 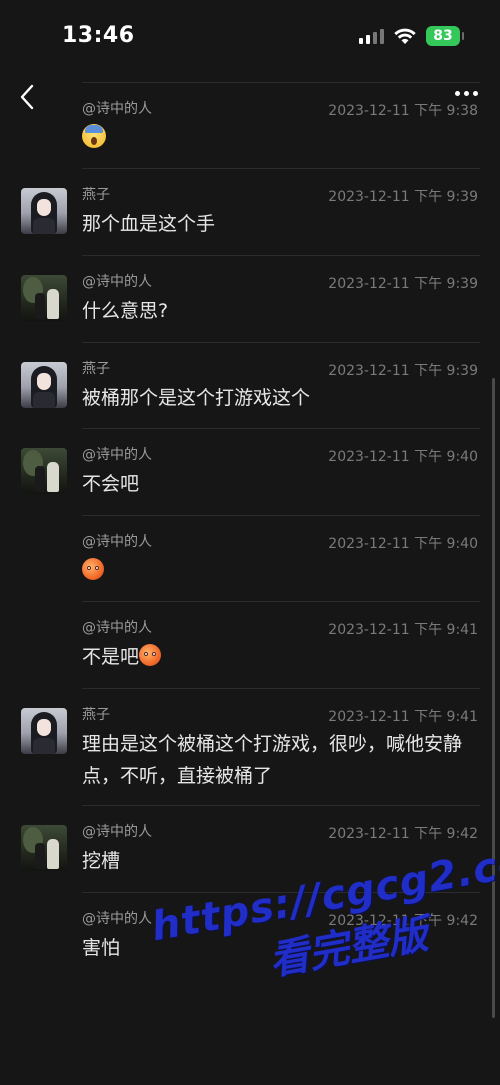 I want to click on message-text: 那个血是这个手, so click(x=149, y=224).